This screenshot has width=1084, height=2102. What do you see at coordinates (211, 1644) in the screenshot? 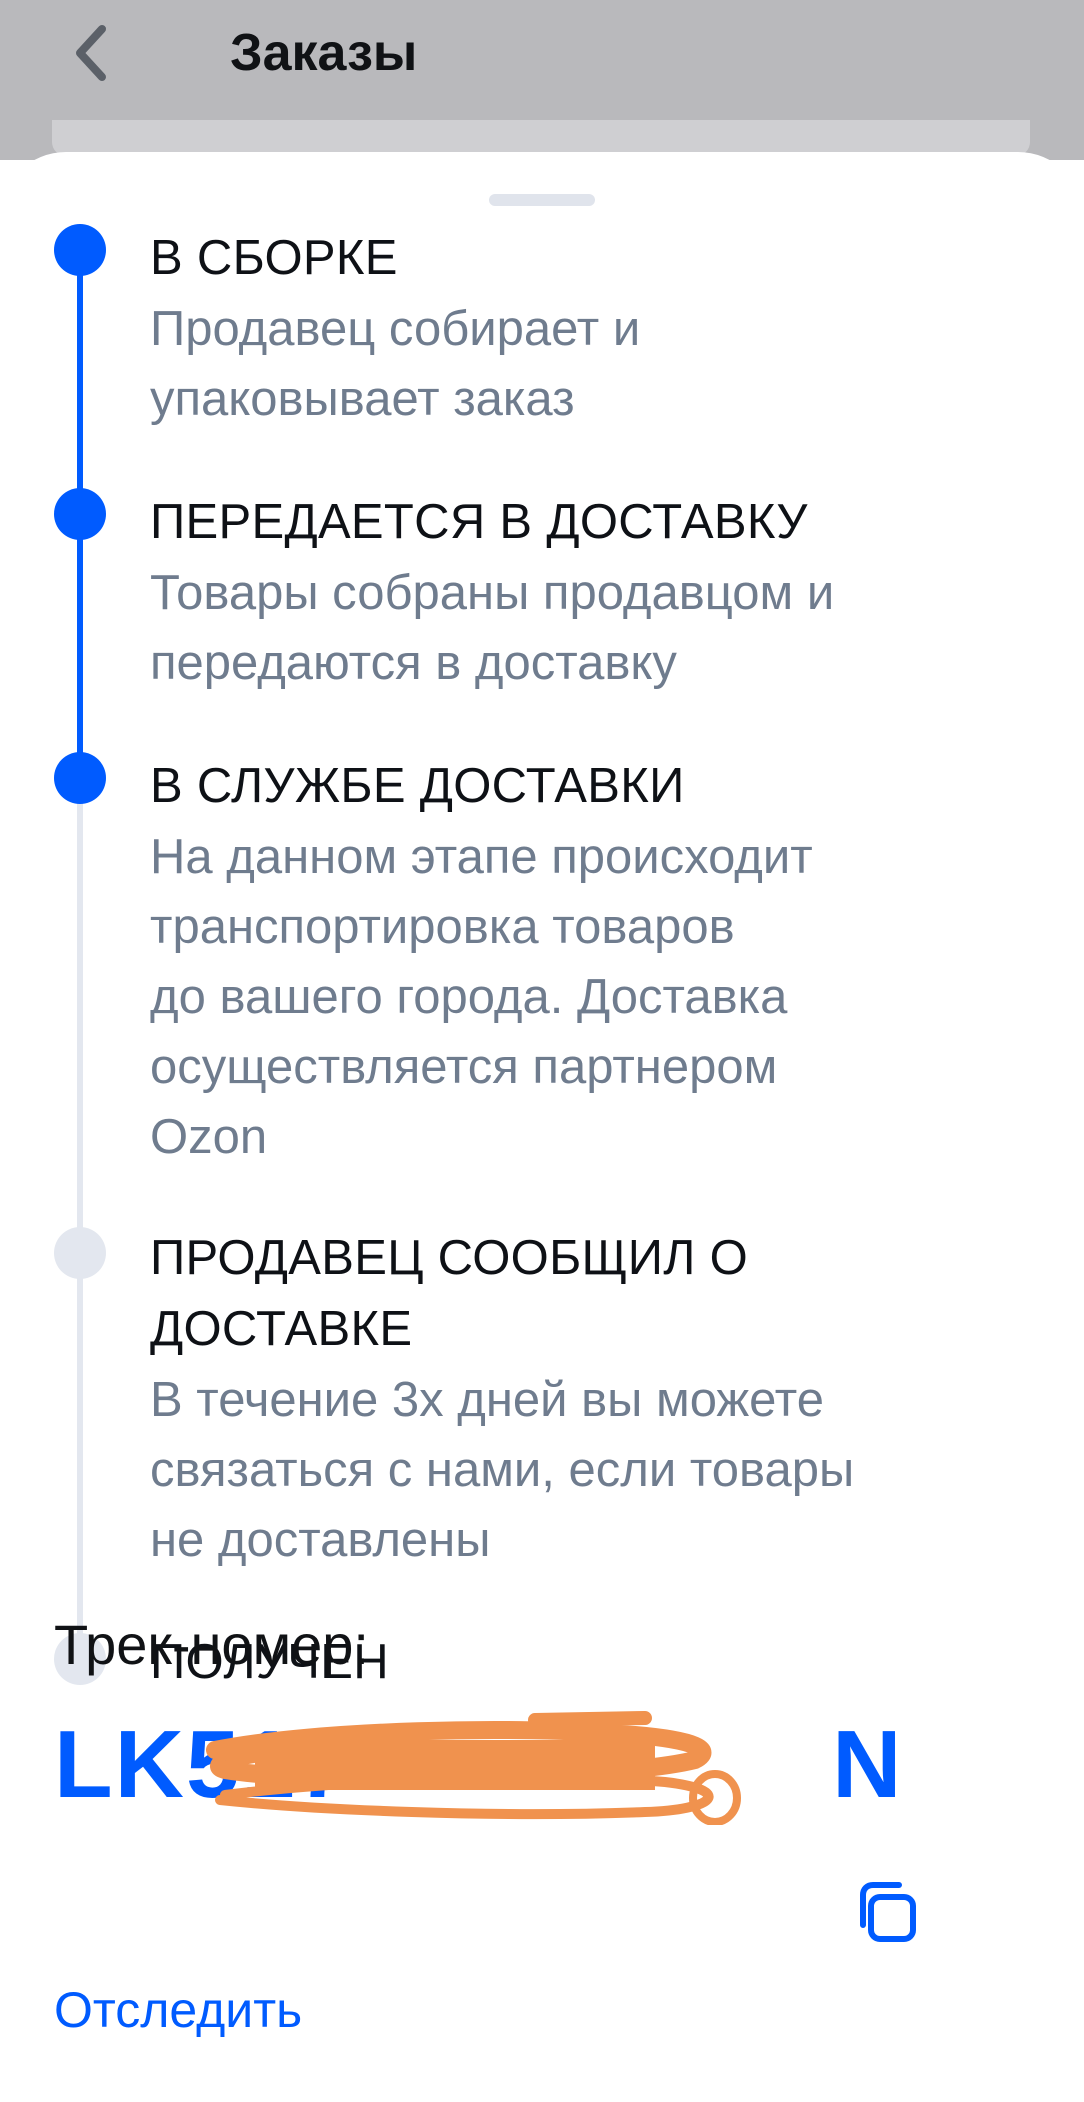
I see `tracking-label: Трек-номер:` at bounding box center [211, 1644].